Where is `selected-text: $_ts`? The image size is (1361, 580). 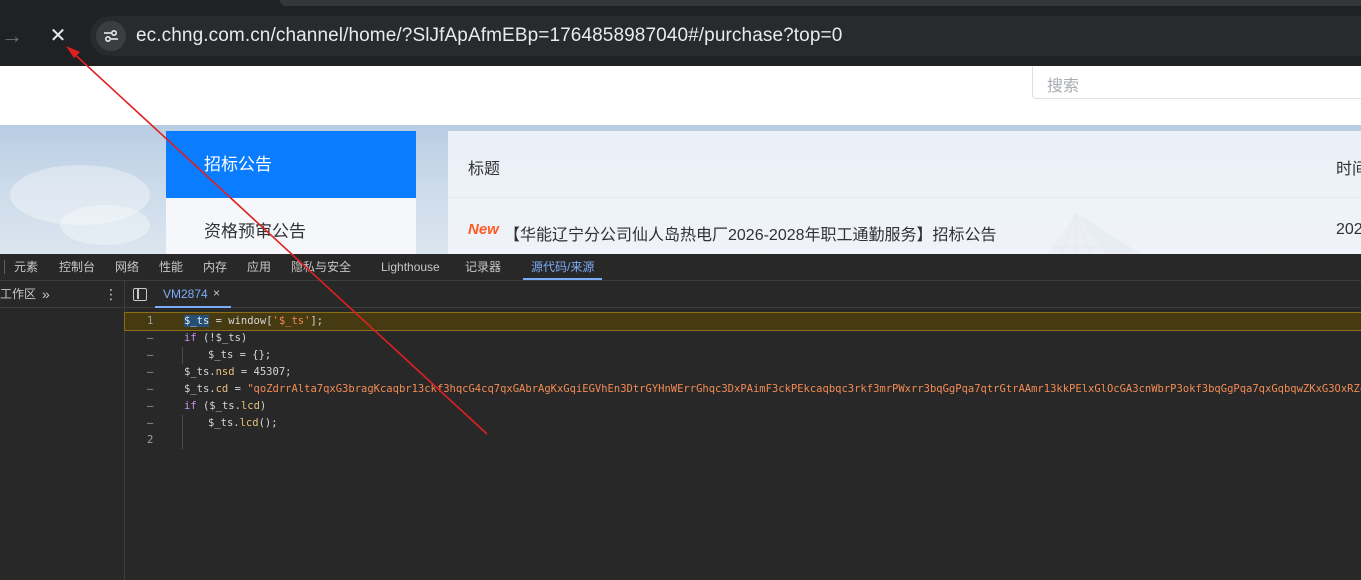
selected-text: $_ts is located at coordinates (197, 321).